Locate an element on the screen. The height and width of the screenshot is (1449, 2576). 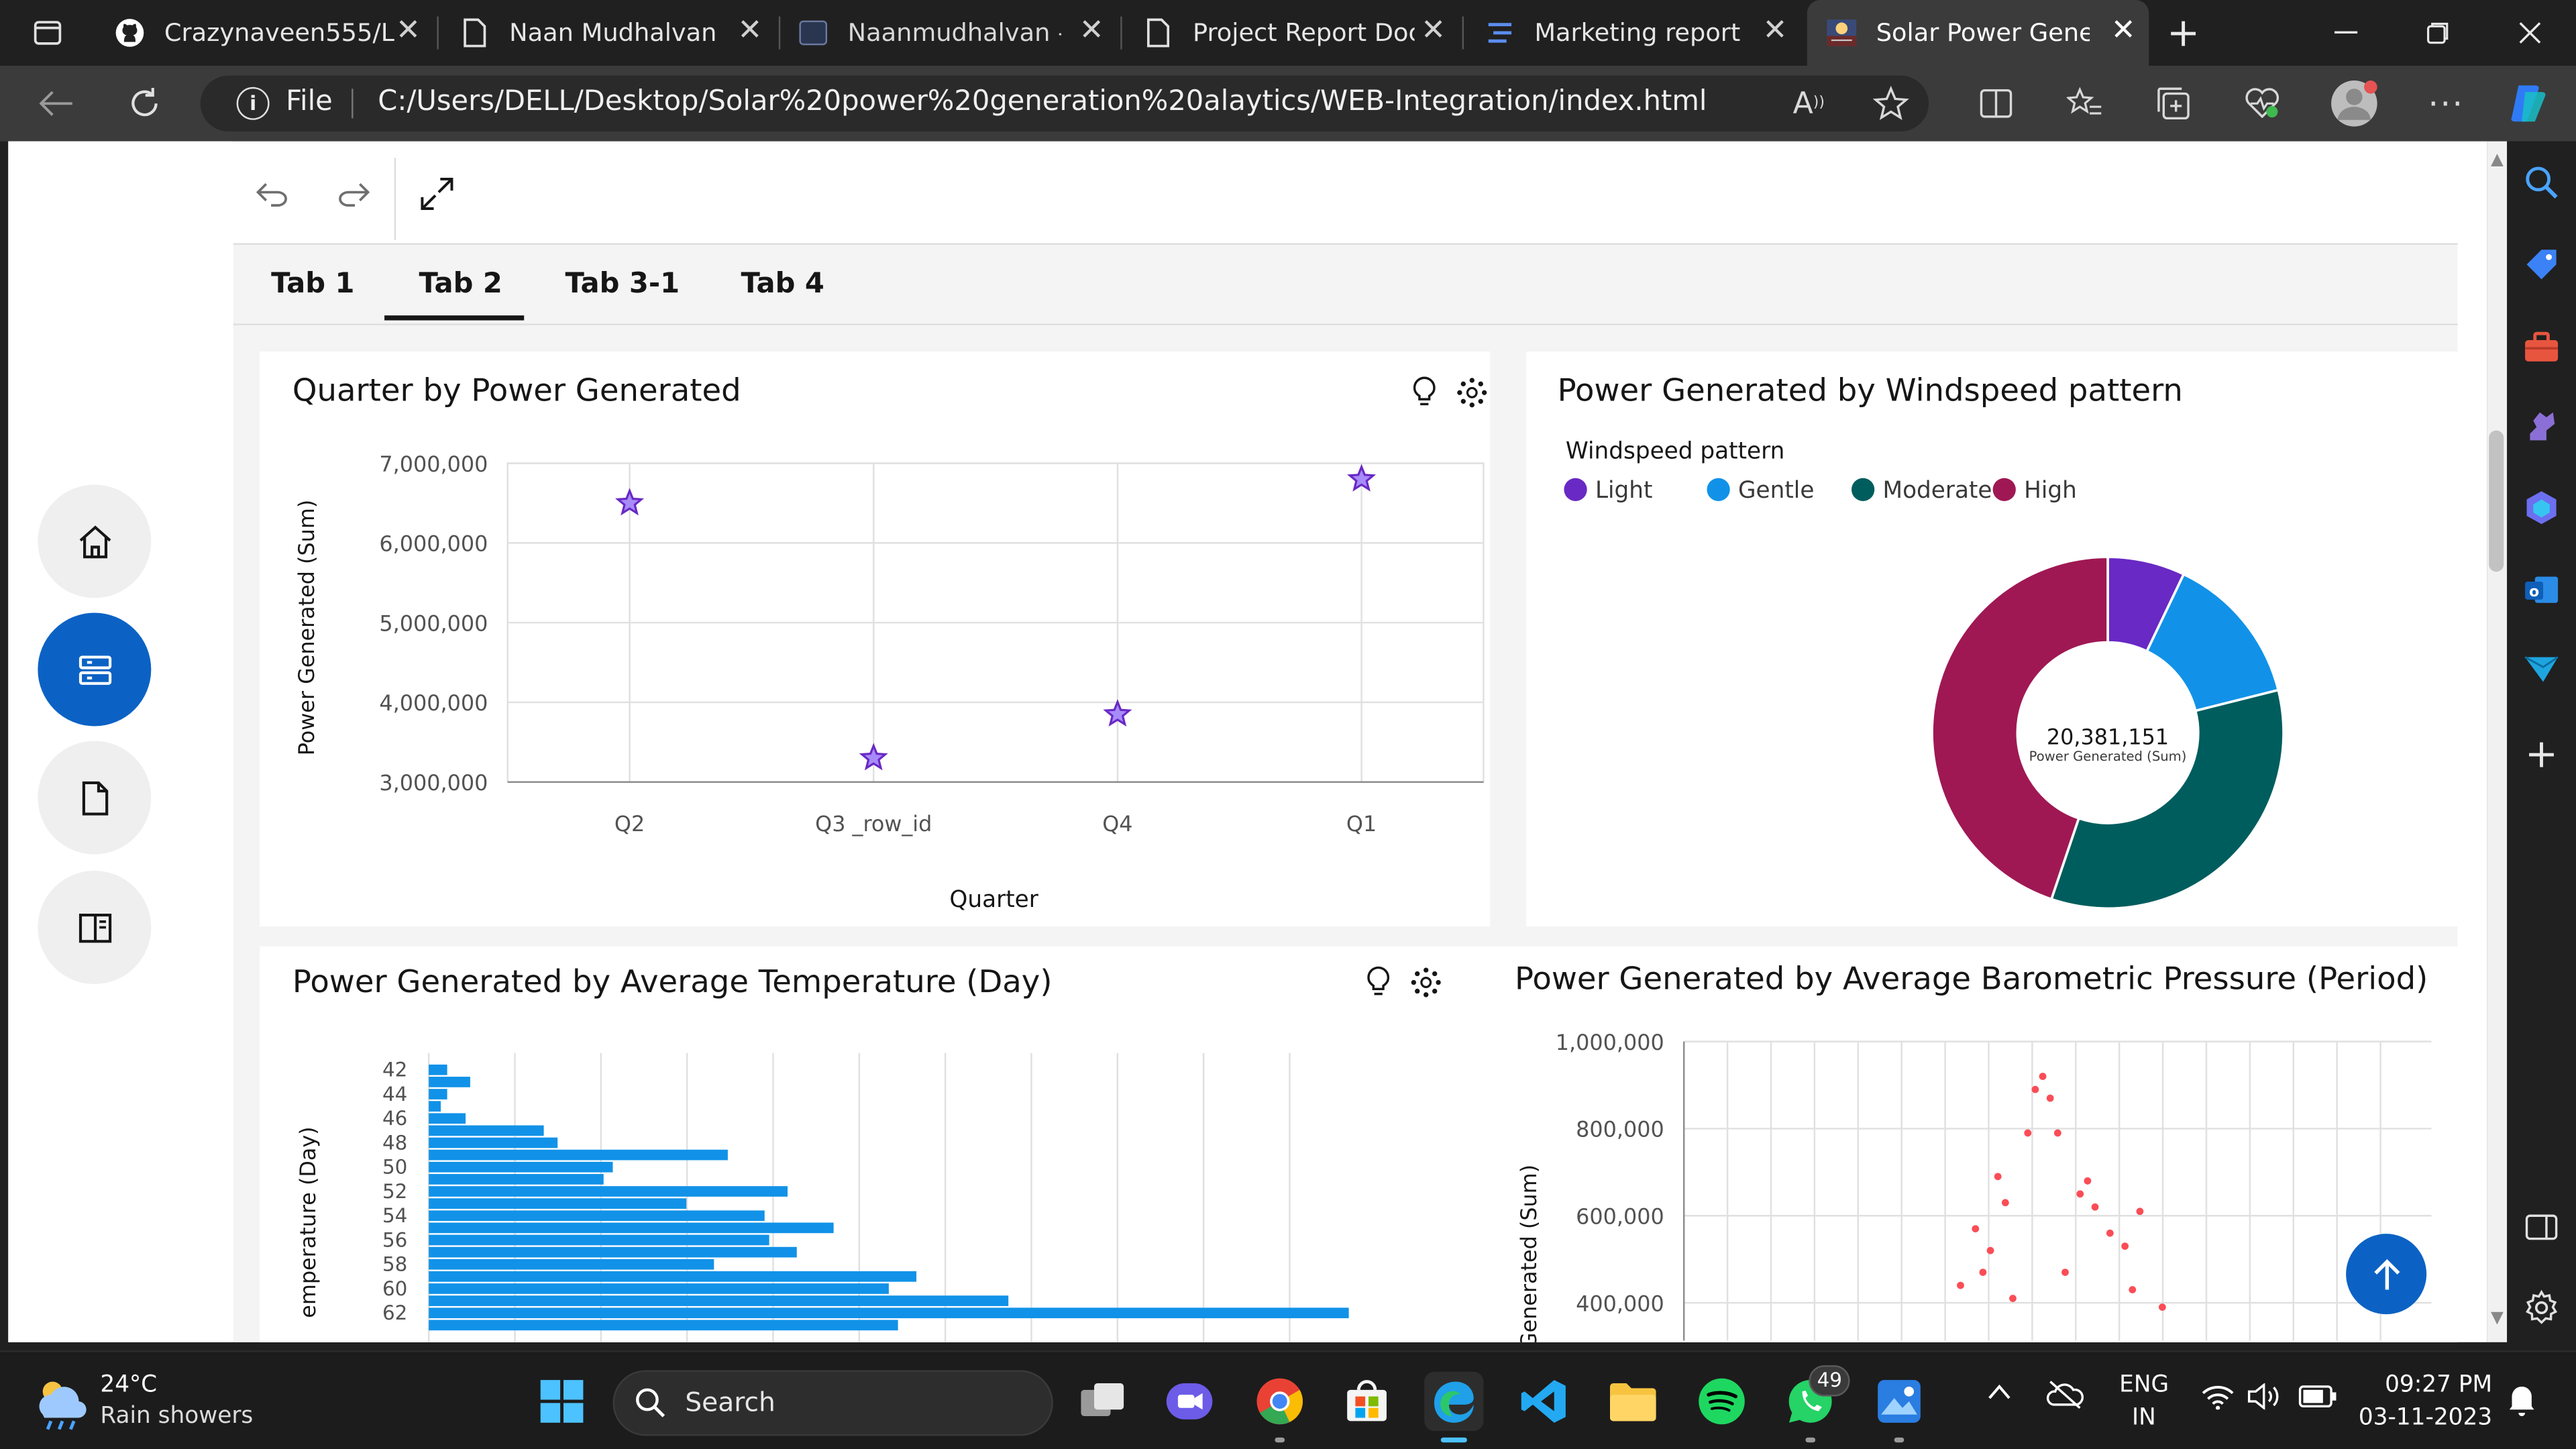
document-icon is located at coordinates (94, 797).